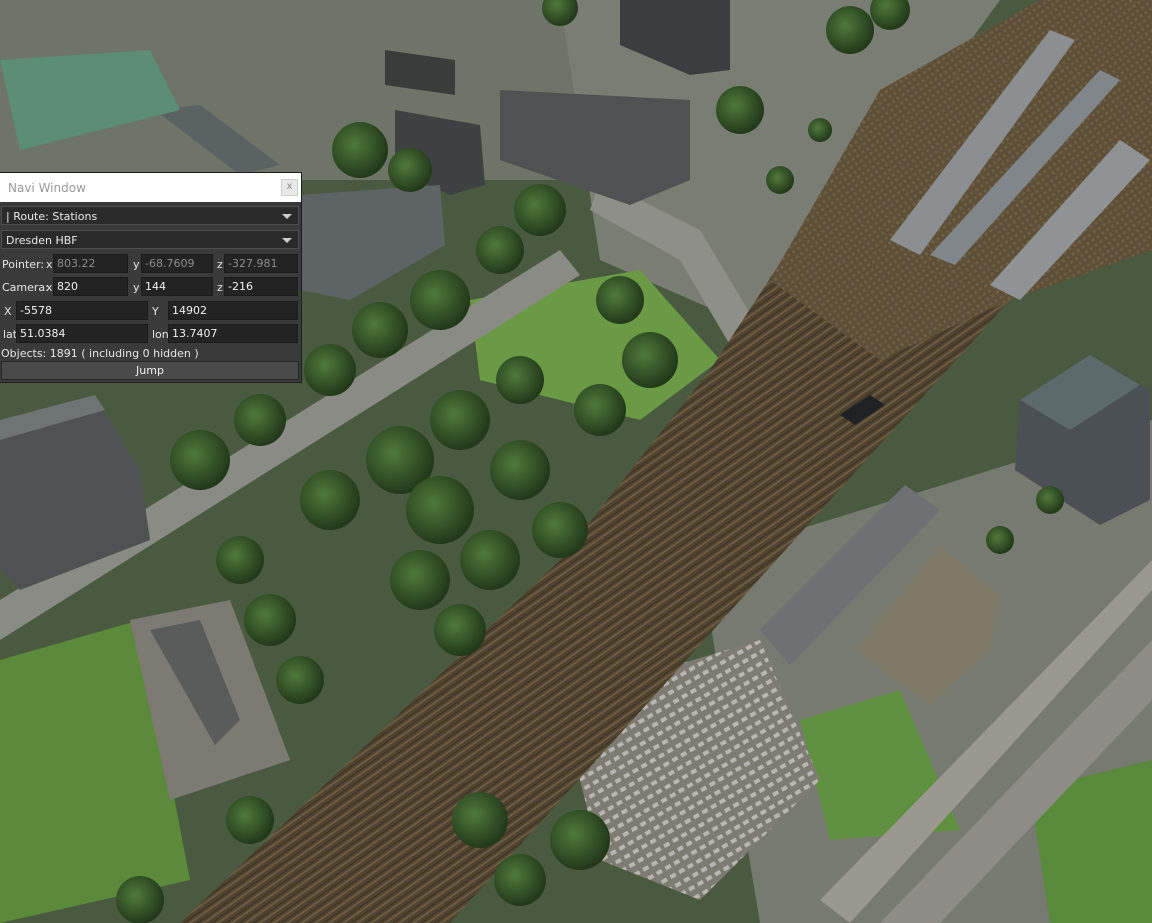  Describe the element at coordinates (289, 187) in the screenshot. I see `close-icon: x` at that location.